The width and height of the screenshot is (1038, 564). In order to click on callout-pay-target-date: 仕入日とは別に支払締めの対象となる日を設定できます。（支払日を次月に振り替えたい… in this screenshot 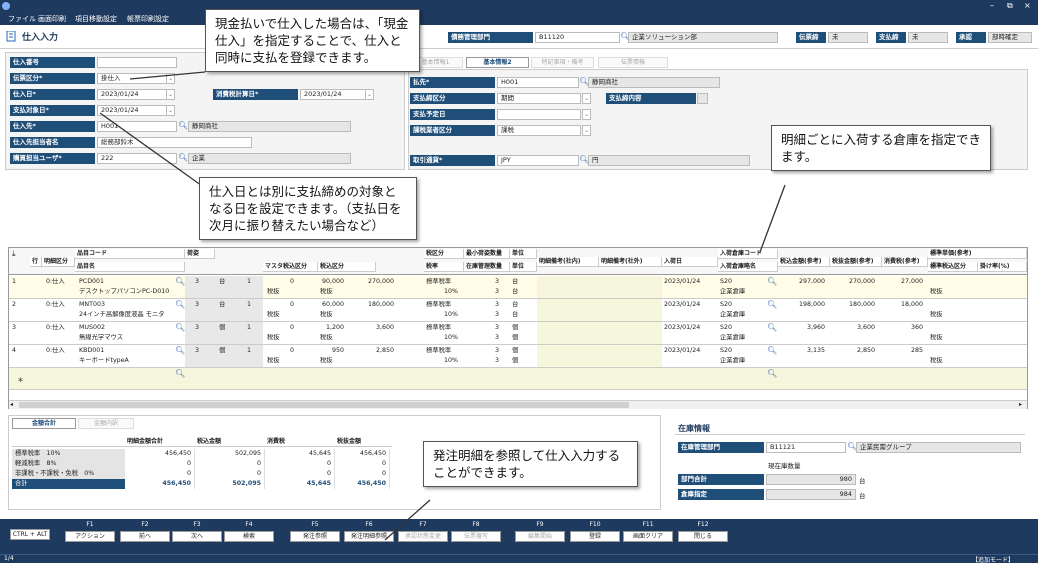, I will do `click(308, 208)`.